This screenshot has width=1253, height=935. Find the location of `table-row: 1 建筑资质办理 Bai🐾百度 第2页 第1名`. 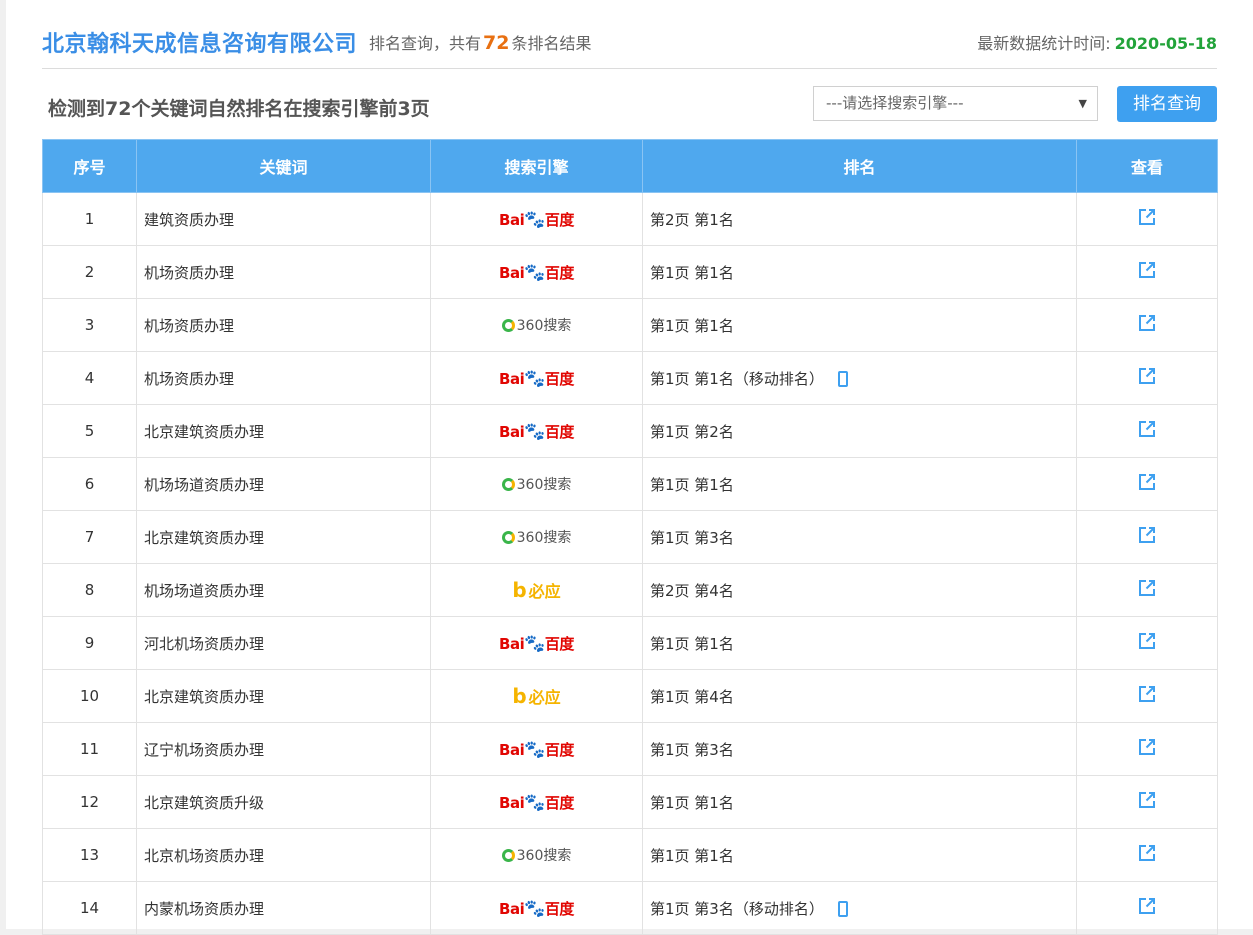

table-row: 1 建筑资质办理 Bai🐾百度 第2页 第1名 is located at coordinates (630, 219).